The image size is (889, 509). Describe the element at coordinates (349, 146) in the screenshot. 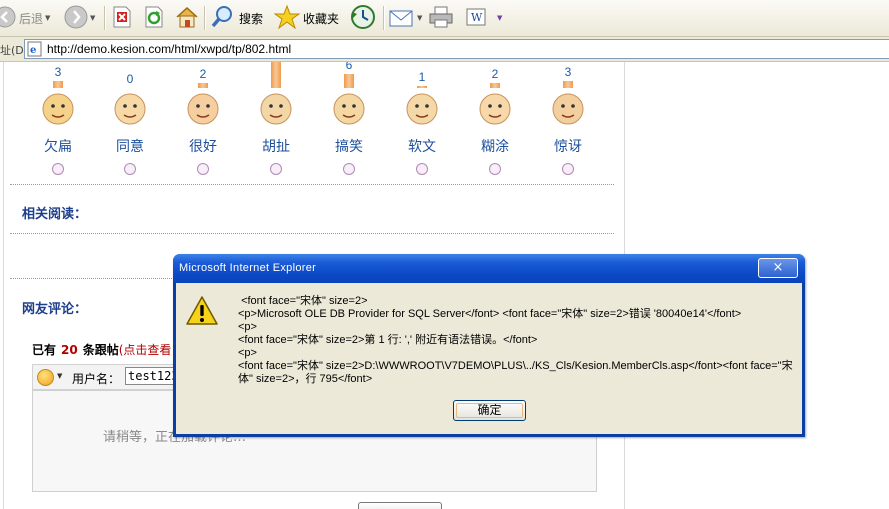

I see `mood-label: 搞笑` at that location.